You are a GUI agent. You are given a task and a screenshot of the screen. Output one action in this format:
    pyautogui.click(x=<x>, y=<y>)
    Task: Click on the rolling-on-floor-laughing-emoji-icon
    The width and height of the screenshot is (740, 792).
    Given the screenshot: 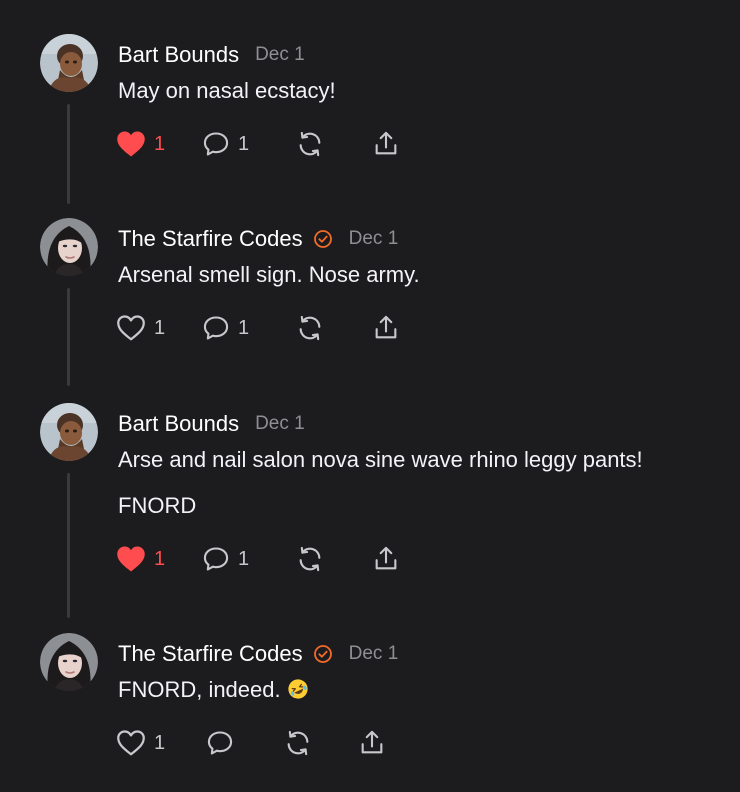 What is the action you would take?
    pyautogui.click(x=298, y=689)
    